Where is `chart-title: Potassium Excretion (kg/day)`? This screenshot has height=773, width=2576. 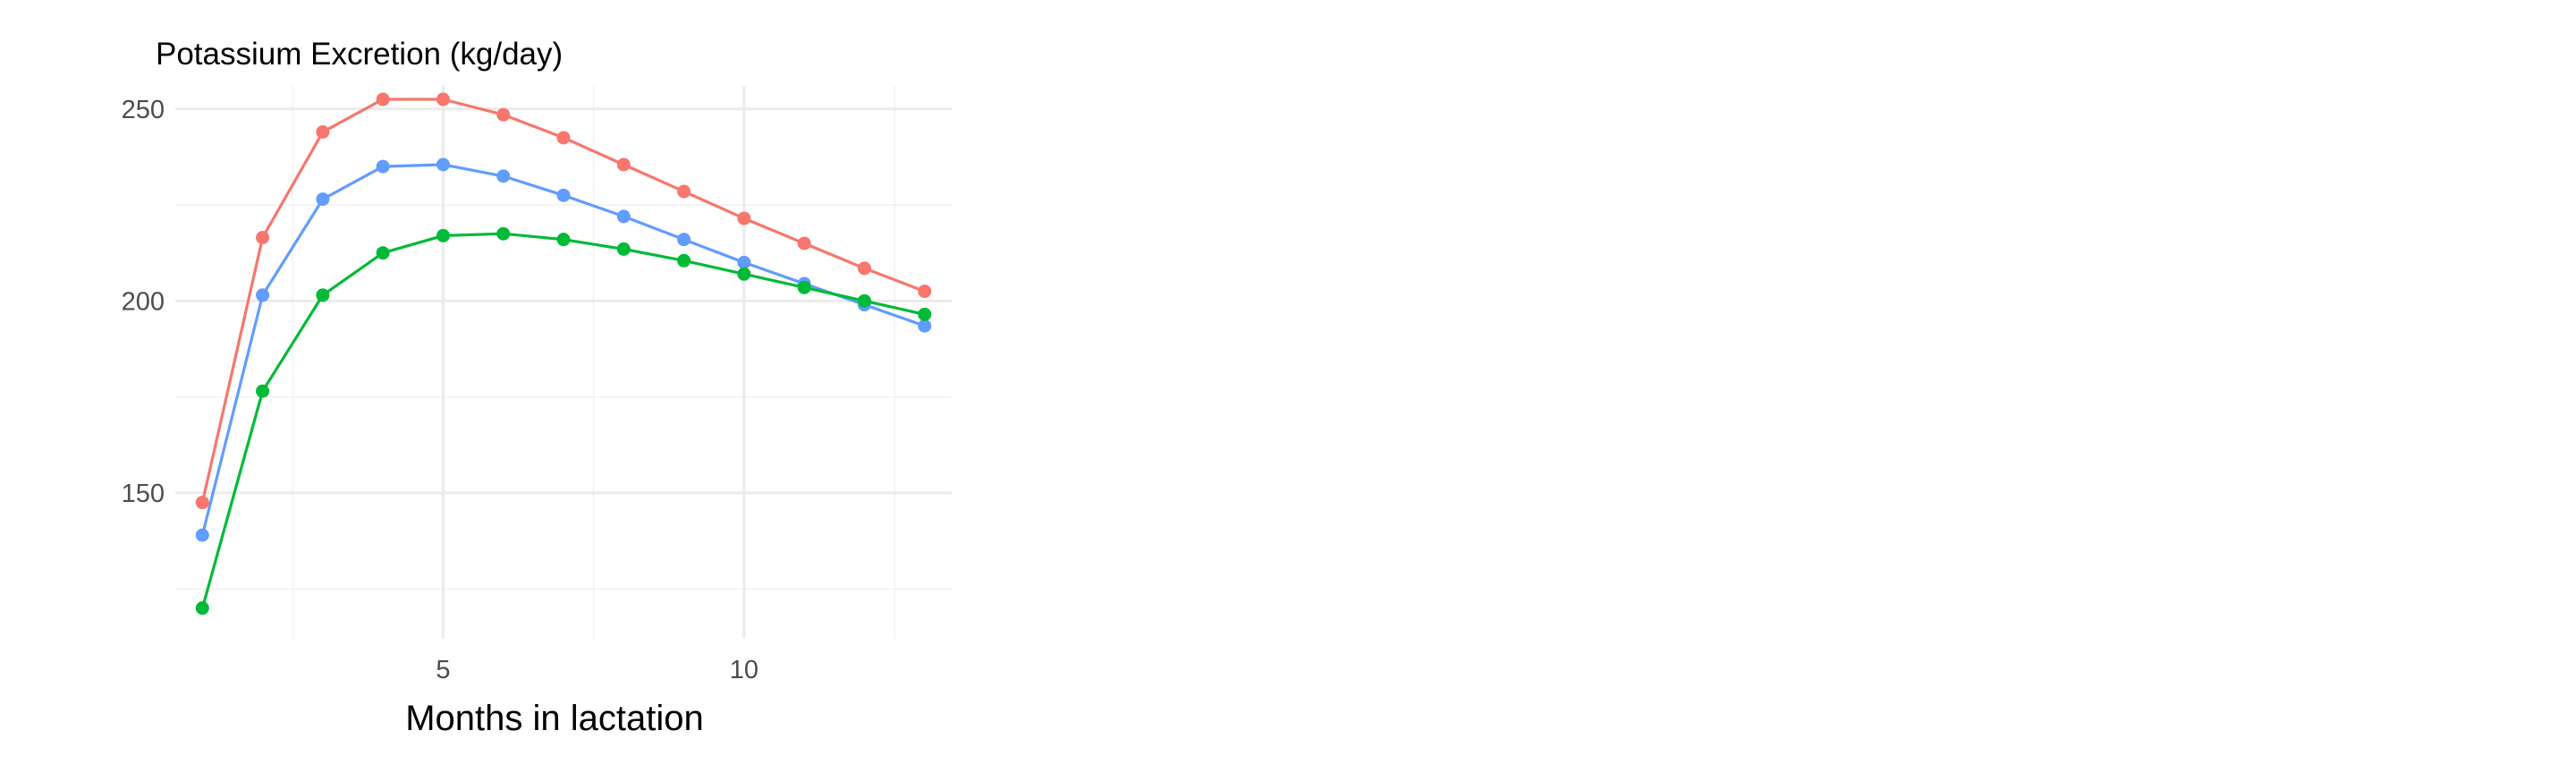 chart-title: Potassium Excretion (kg/day) is located at coordinates (359, 54).